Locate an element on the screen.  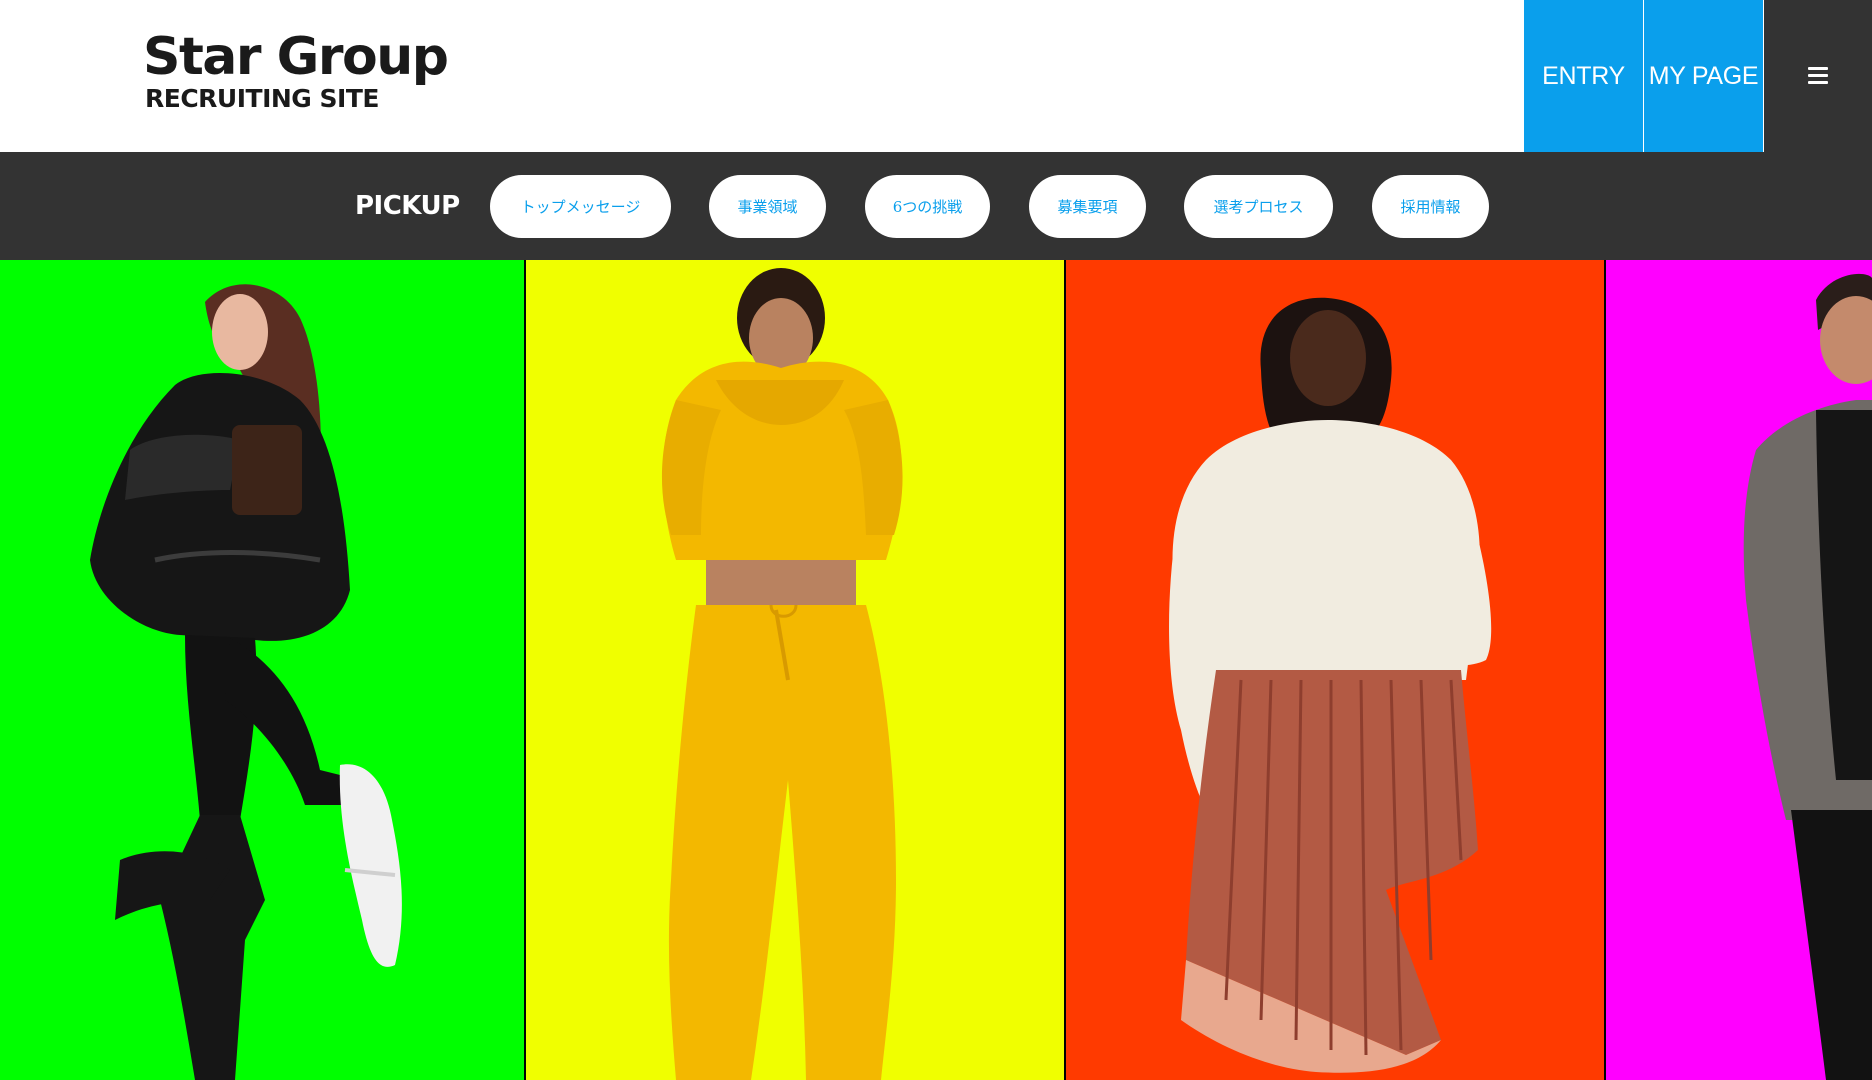
person-black-jacket-image is located at coordinates (246, 682).